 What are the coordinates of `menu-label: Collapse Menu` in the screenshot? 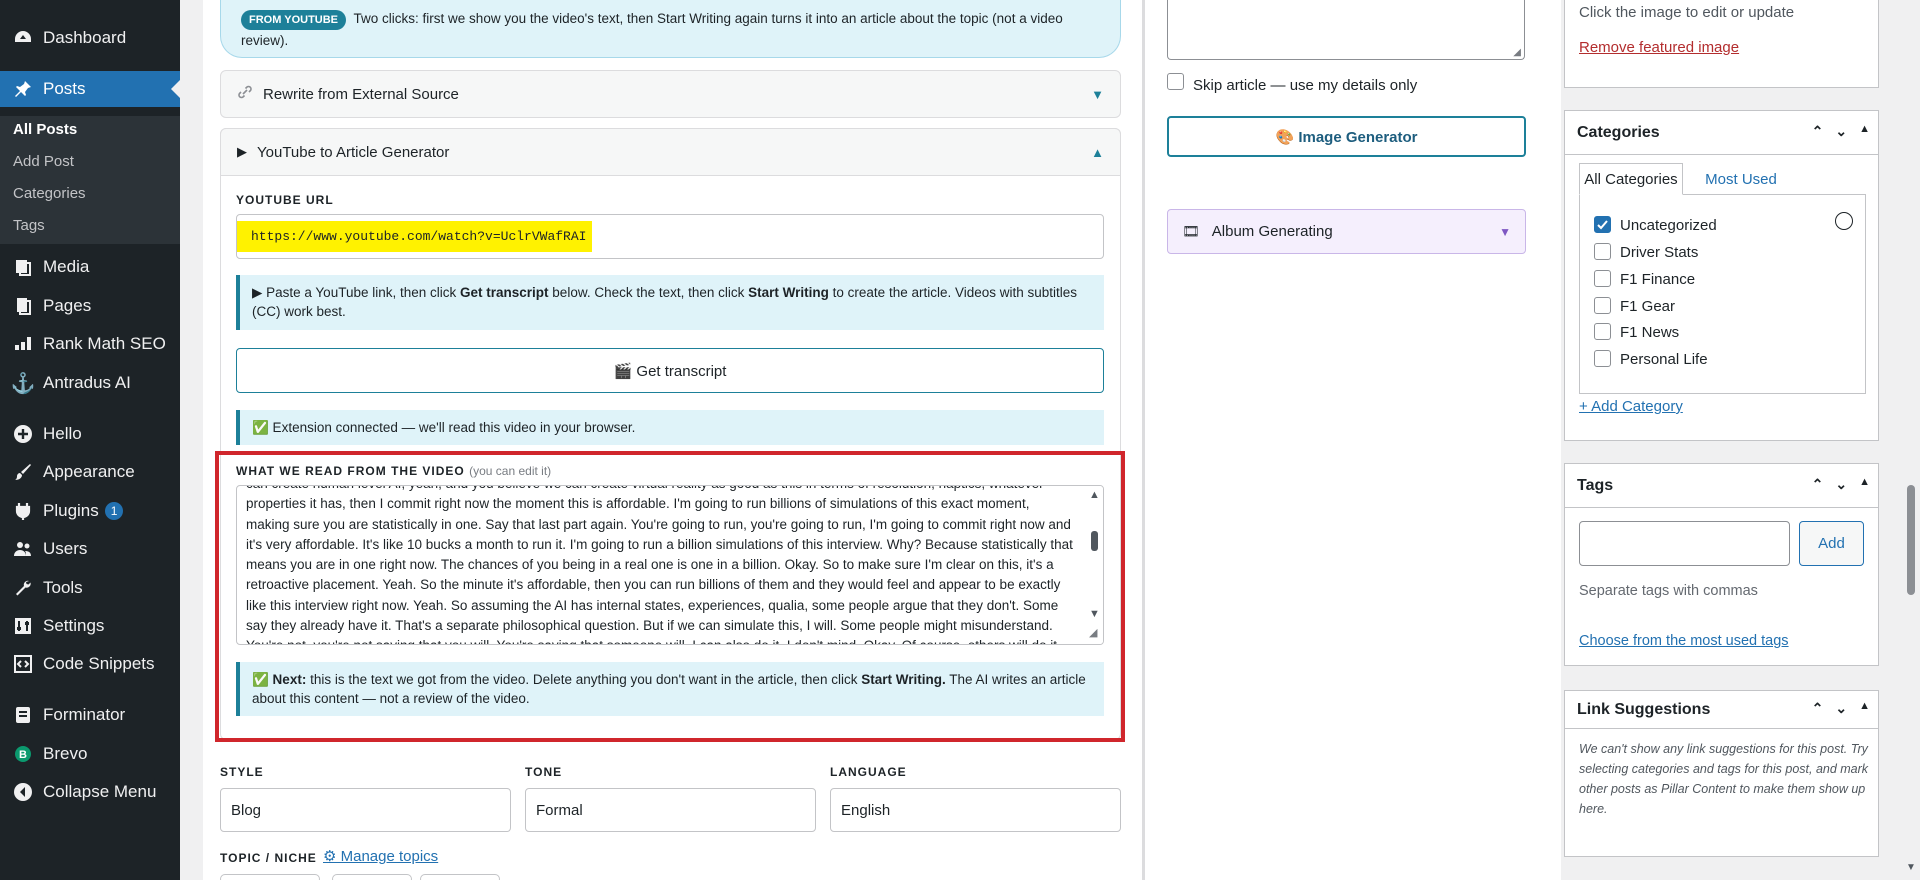 It's located at (100, 791).